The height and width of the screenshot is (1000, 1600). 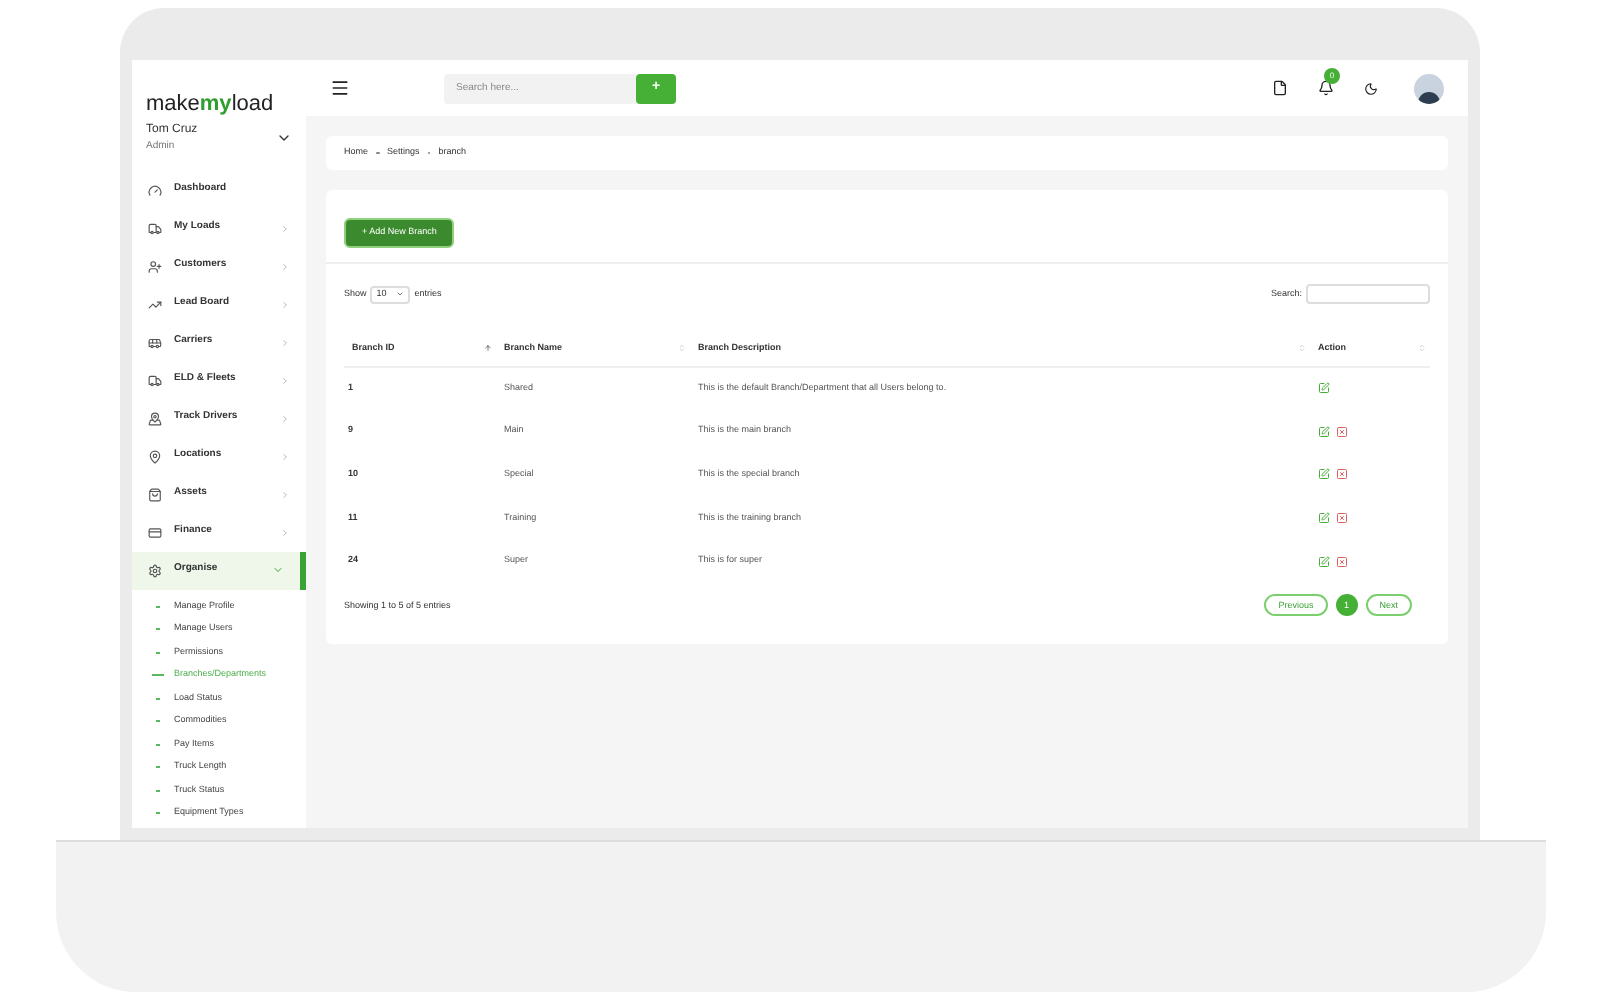 I want to click on gear-icon, so click(x=155, y=570).